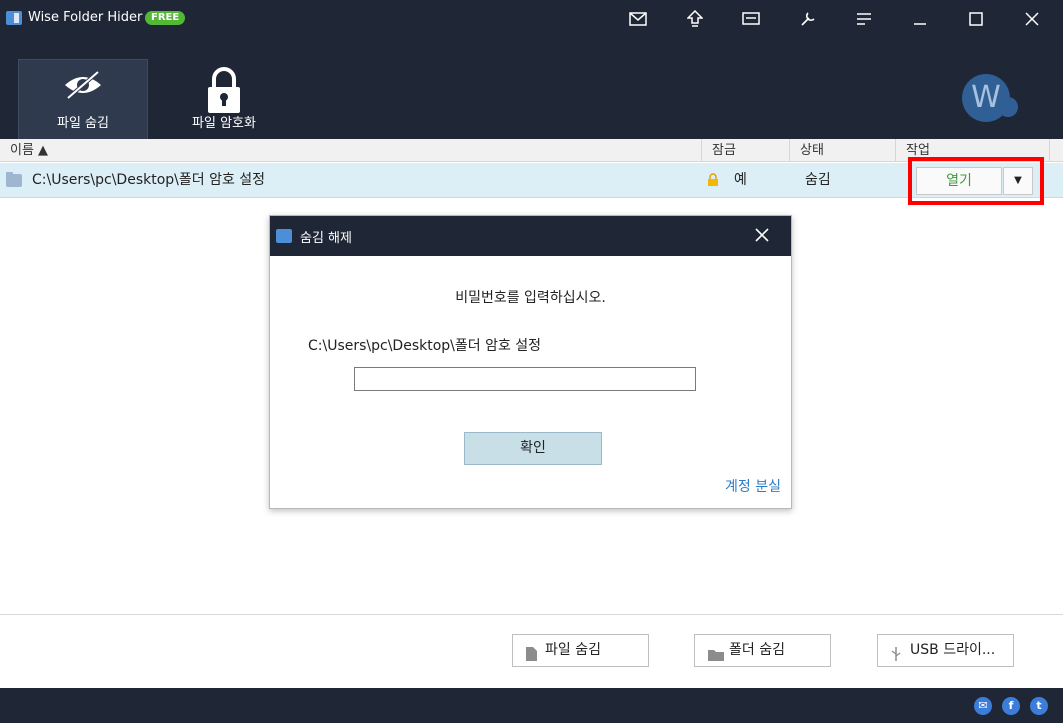 Image resolution: width=1063 pixels, height=723 pixels. Describe the element at coordinates (531, 705) in the screenshot. I see `footer-bar` at that location.